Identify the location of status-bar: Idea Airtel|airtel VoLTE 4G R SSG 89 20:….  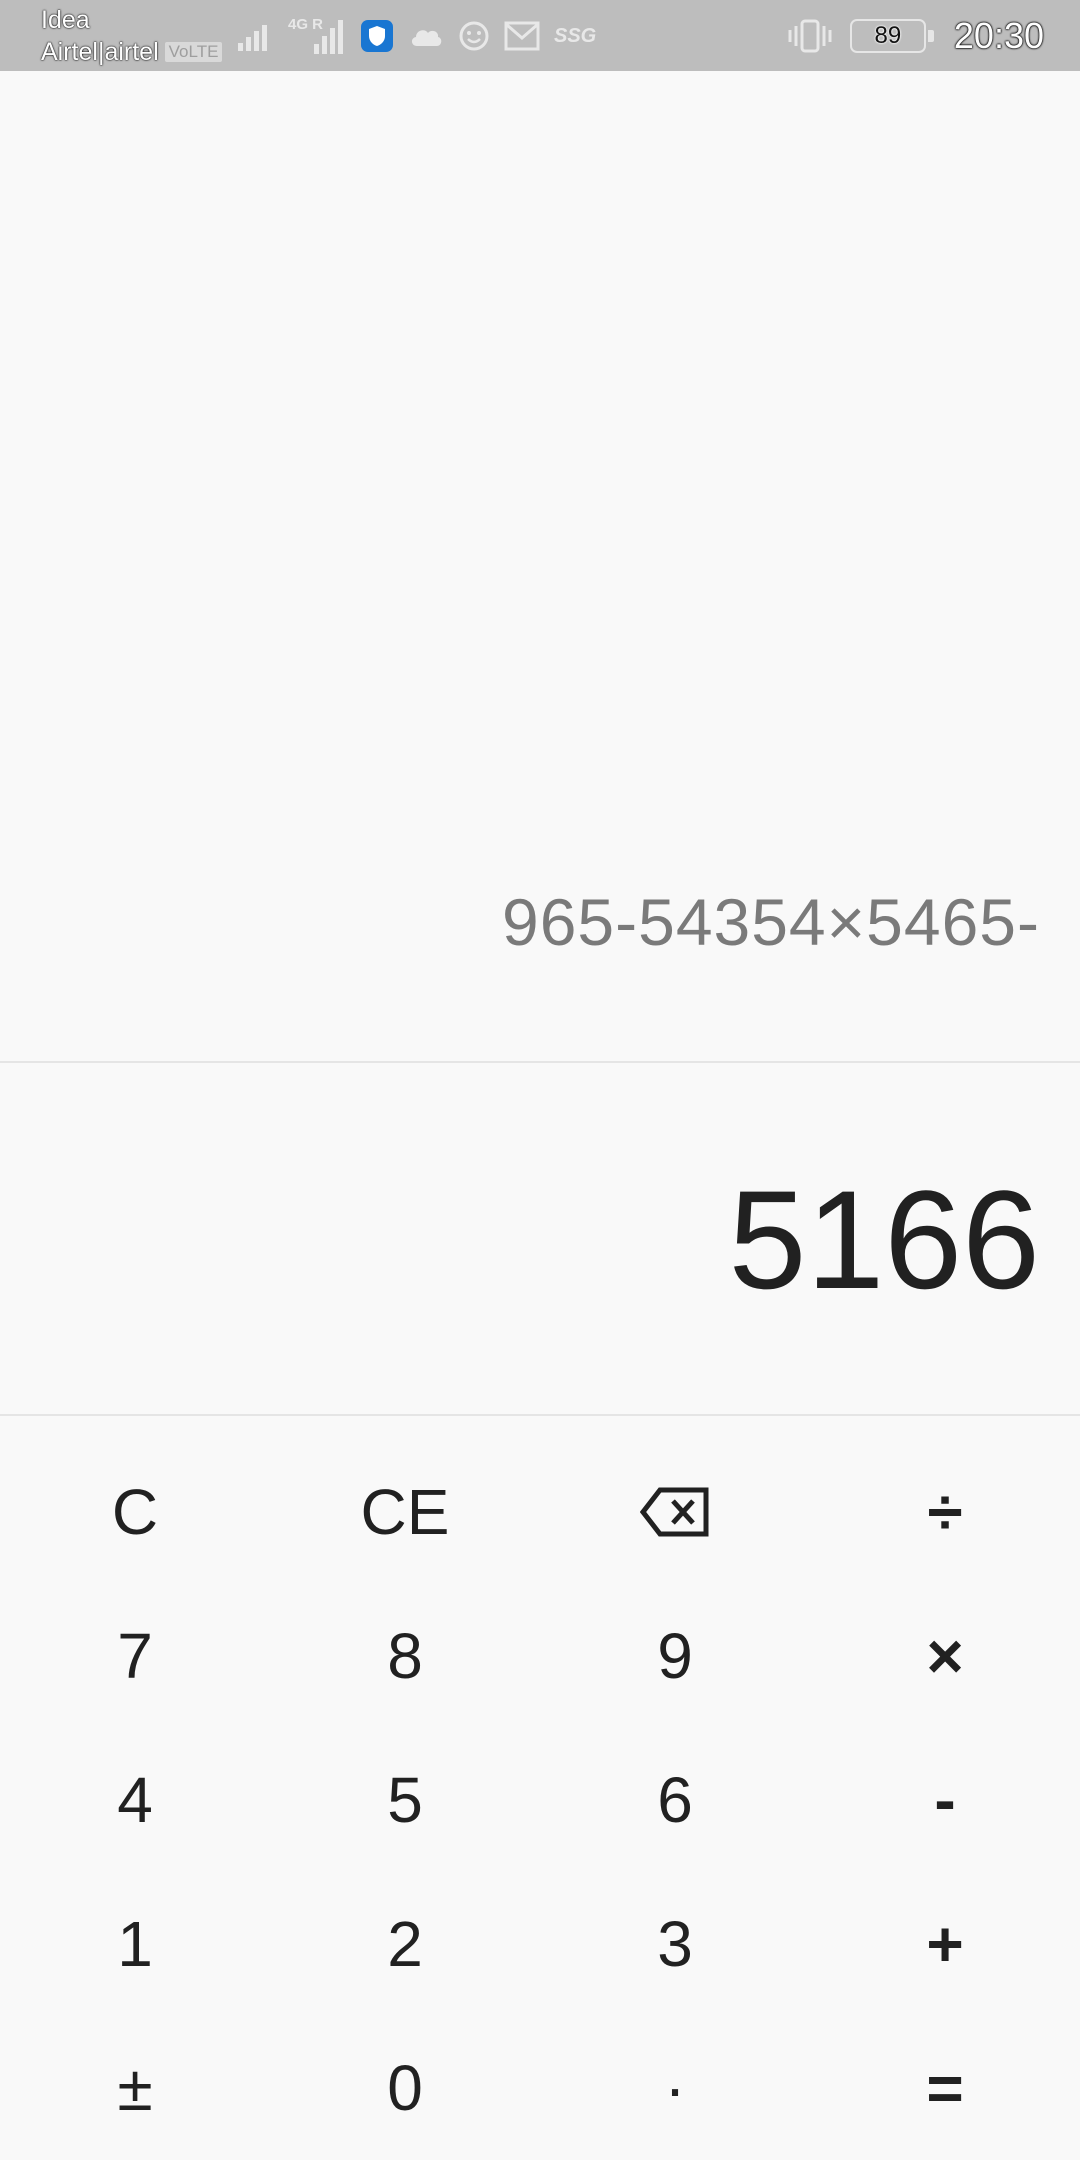
(540, 35).